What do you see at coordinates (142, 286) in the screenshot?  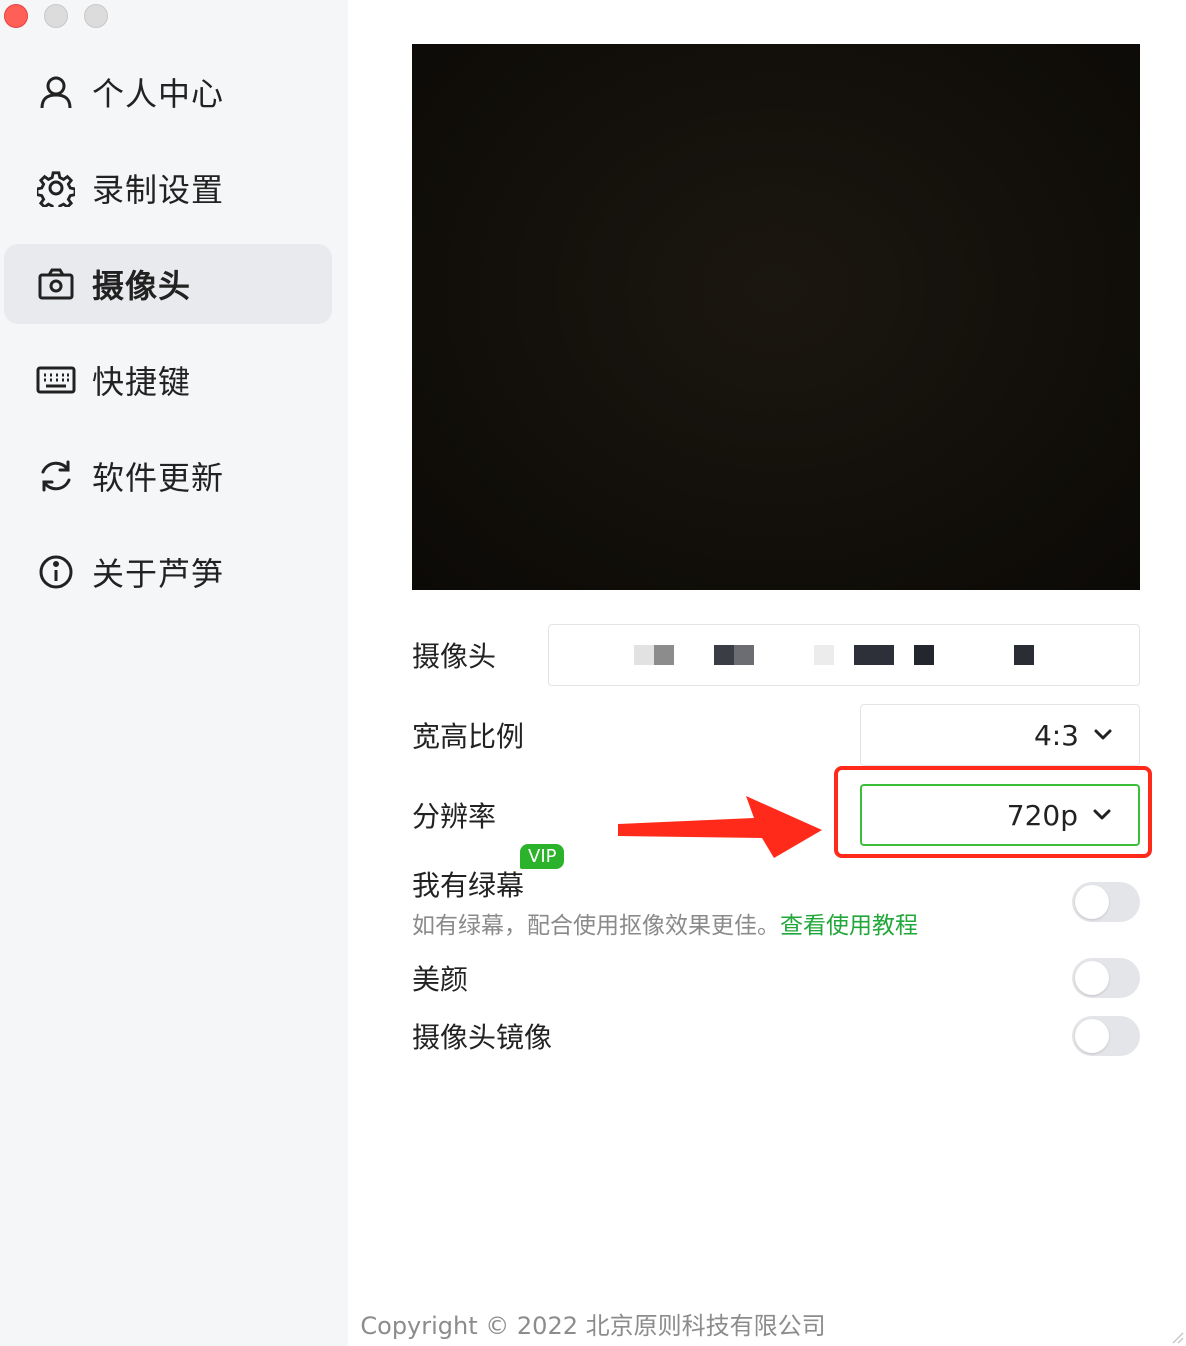 I see `sidebar-item-label: 摄像头` at bounding box center [142, 286].